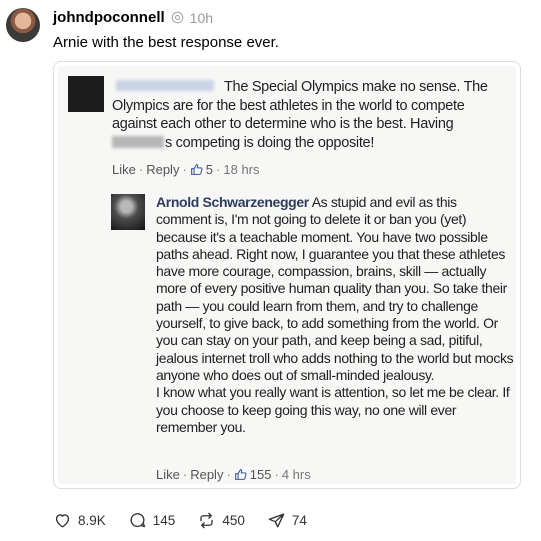 The image size is (541, 541). What do you see at coordinates (241, 169) in the screenshot?
I see `comment-time: 18 hrs` at bounding box center [241, 169].